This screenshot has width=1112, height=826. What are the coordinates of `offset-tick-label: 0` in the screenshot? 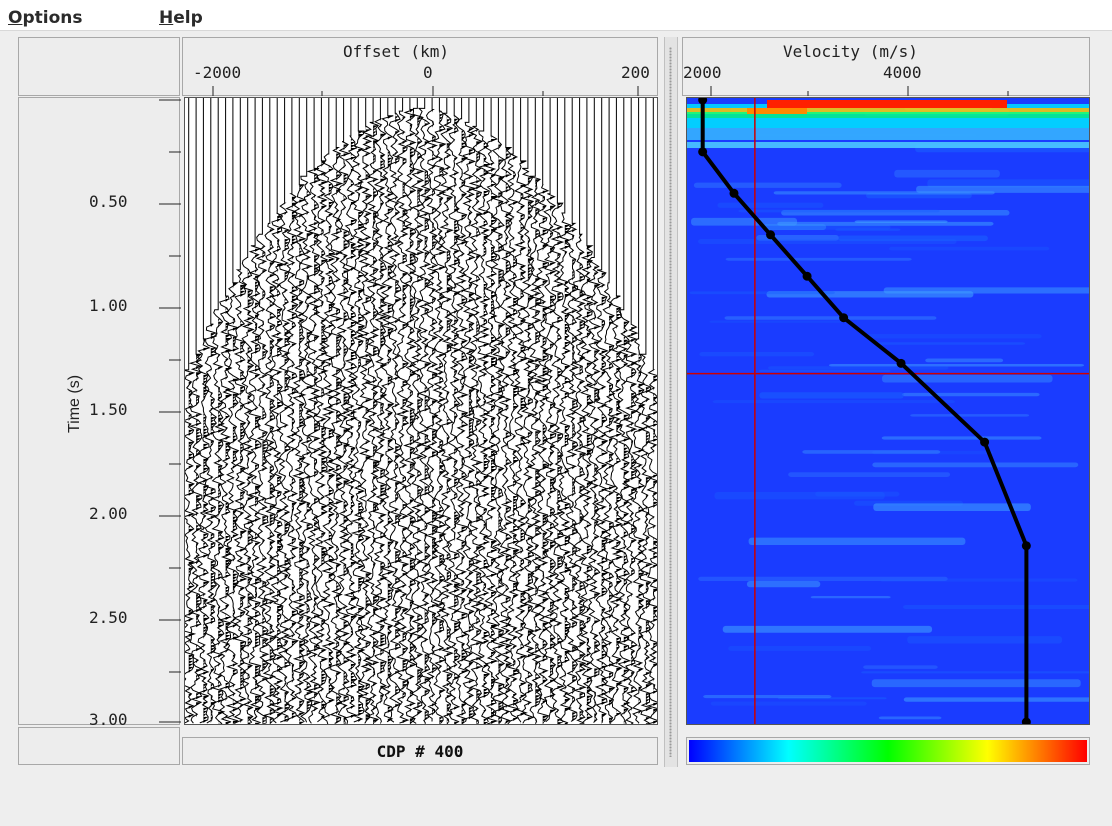 It's located at (428, 72).